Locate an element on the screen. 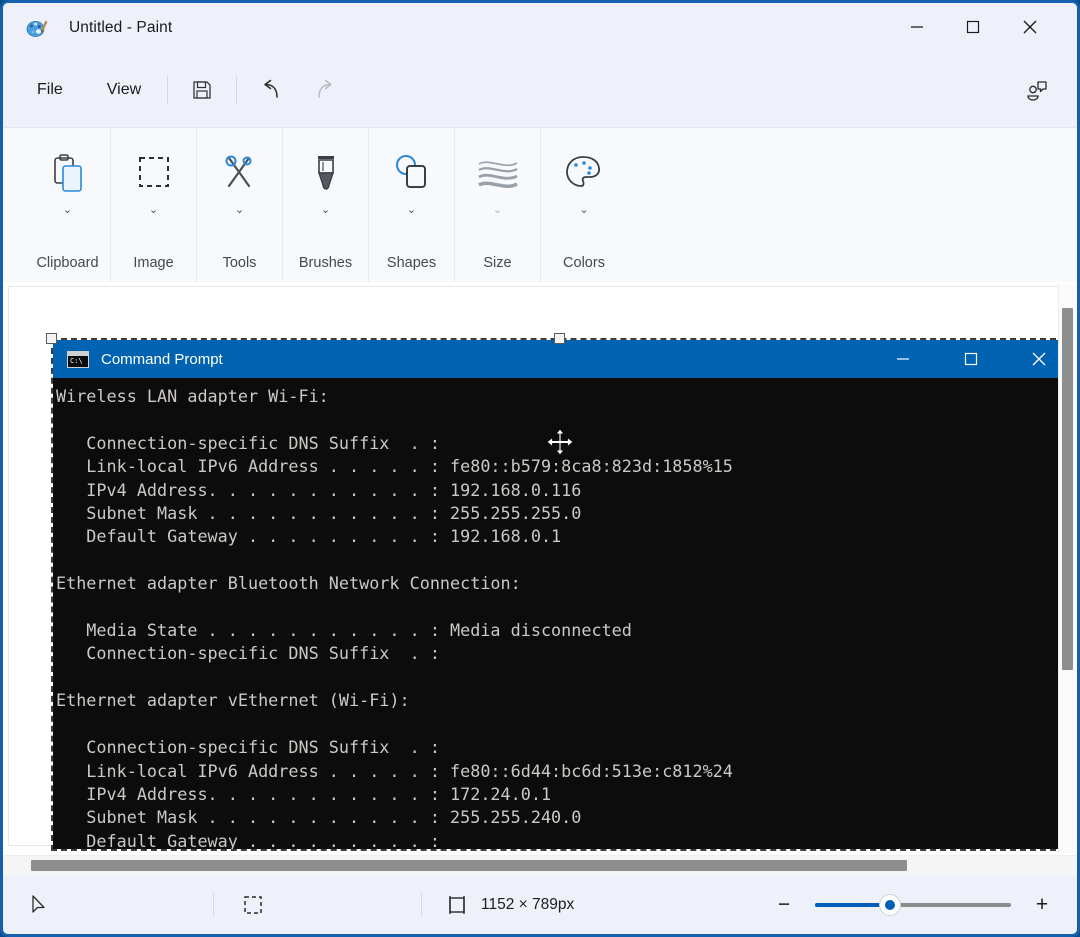 Image resolution: width=1080 pixels, height=937 pixels. ribbon-group-label: Size is located at coordinates (497, 263).